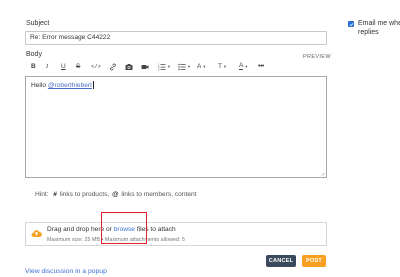  Describe the element at coordinates (151, 66) in the screenshot. I see `editor-toolbar: B I U S </> 123 ▼ ▼ A ▼ T ▼ A ▼ •••` at that location.